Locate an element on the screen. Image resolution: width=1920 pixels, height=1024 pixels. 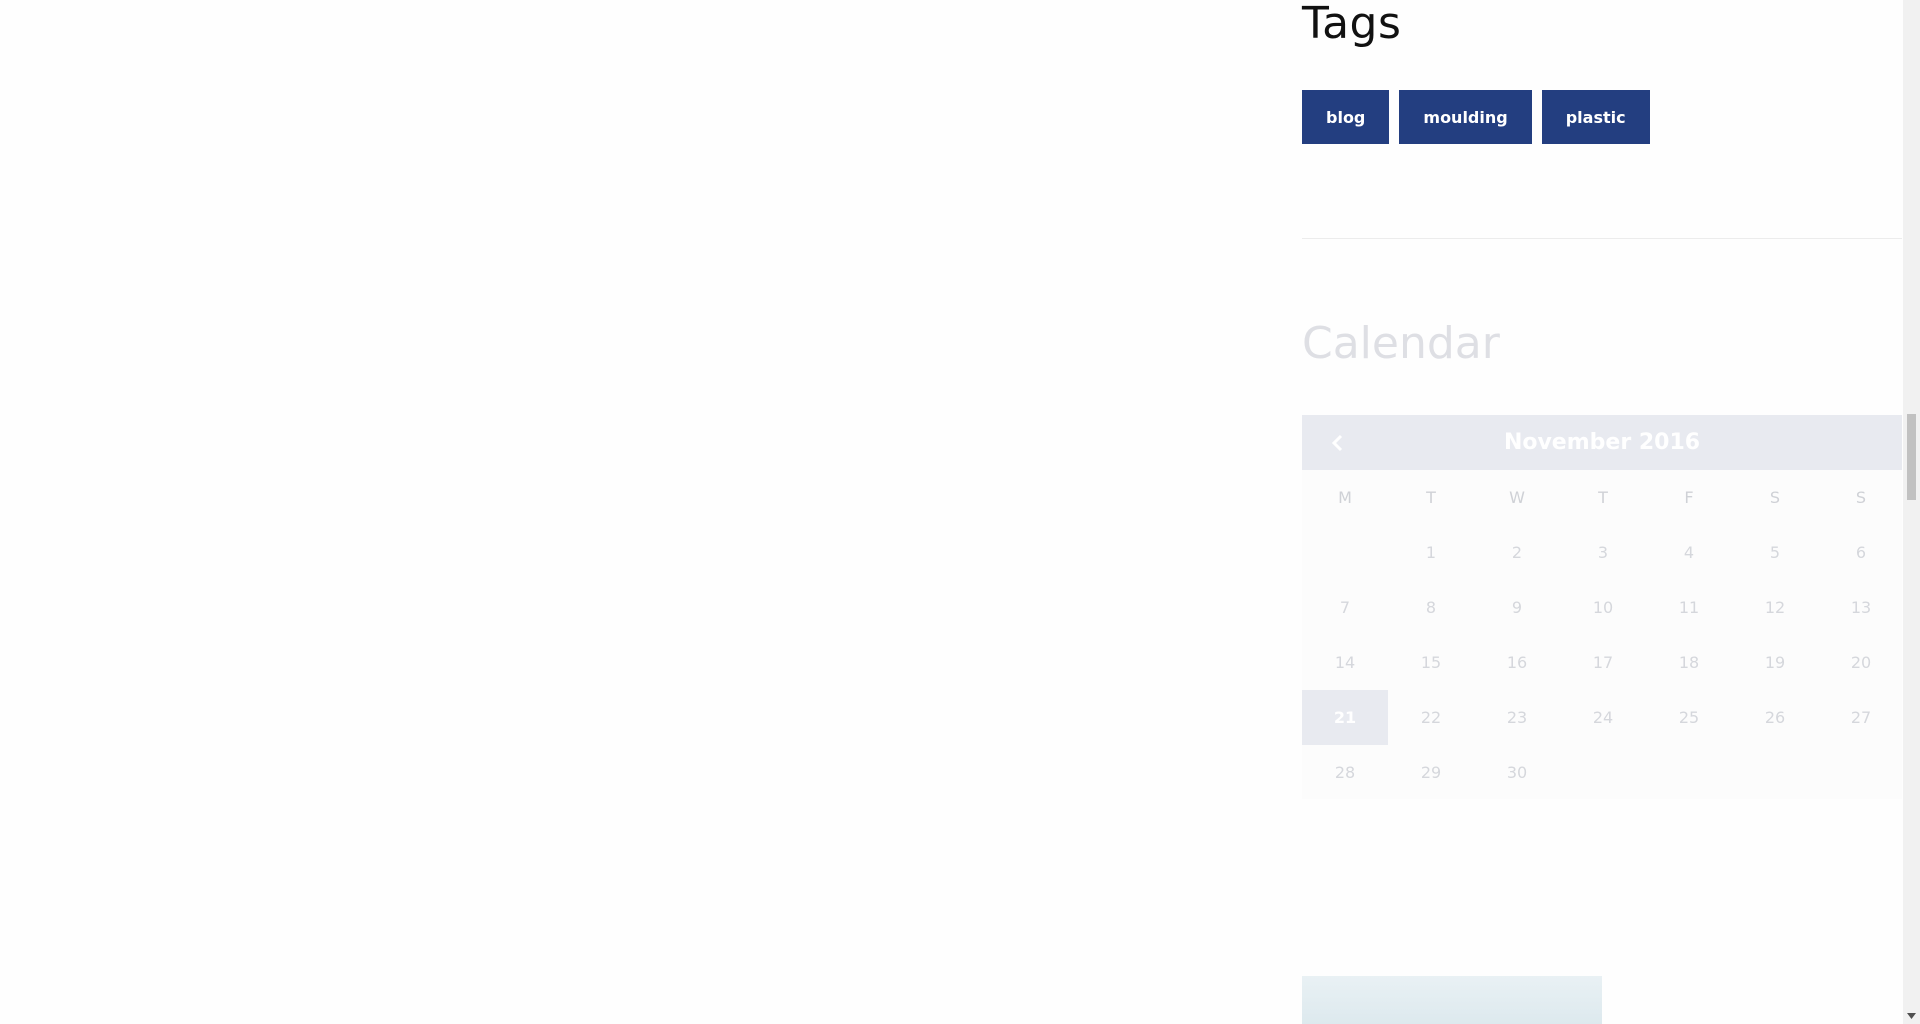
calendar-day: 13 is located at coordinates (1861, 607).